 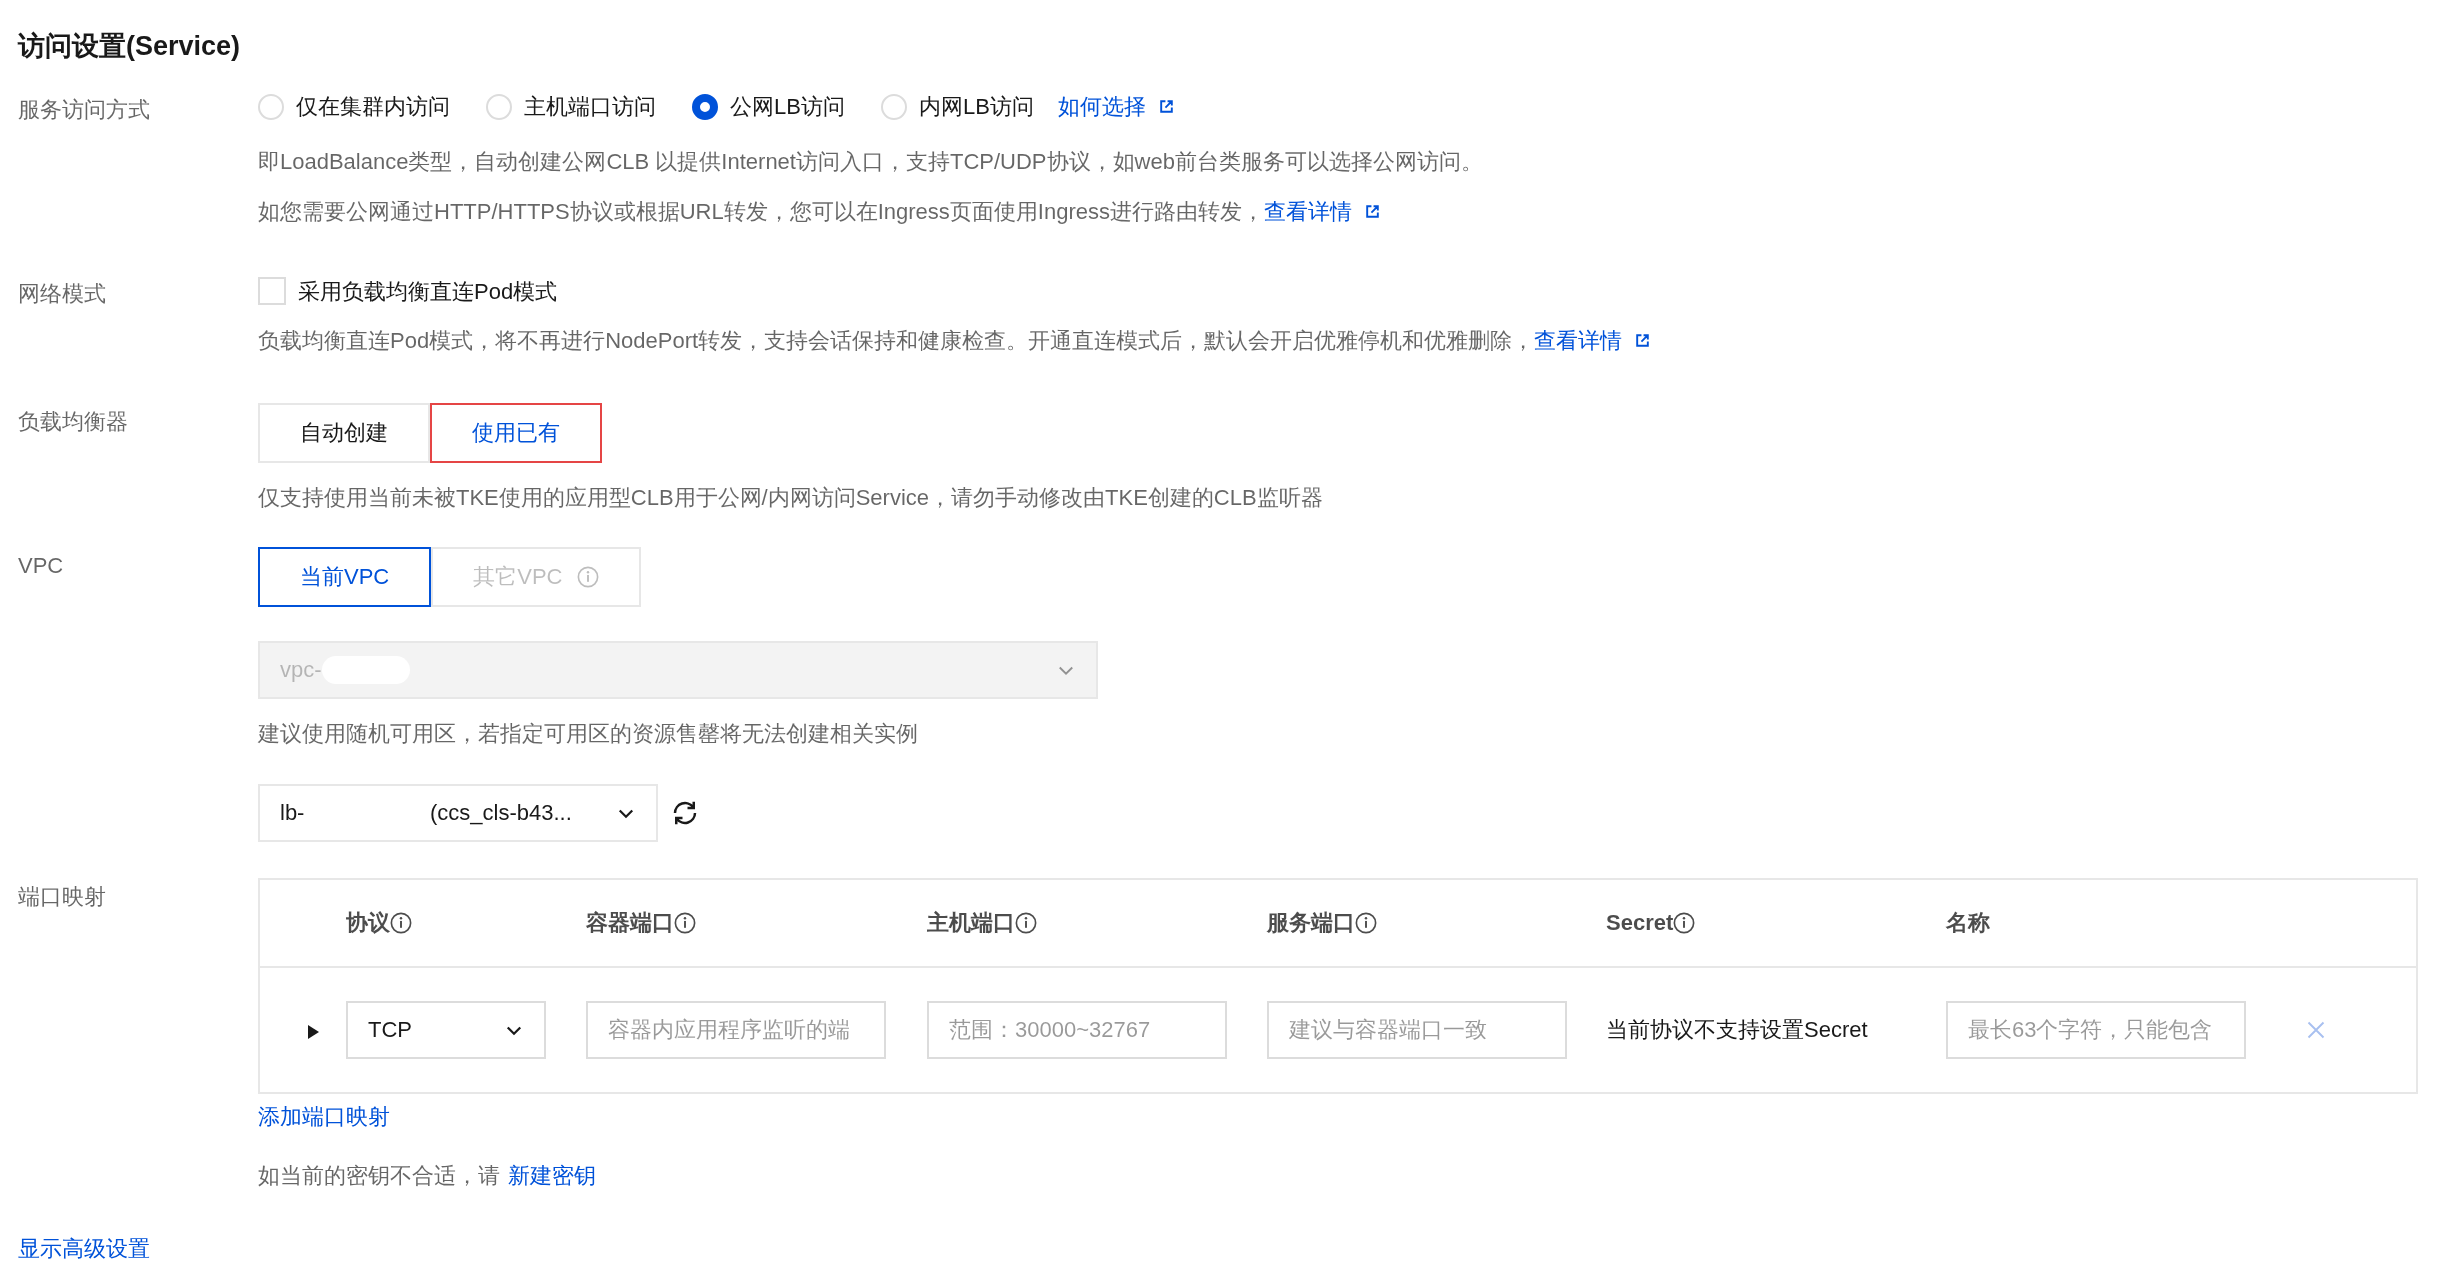 I want to click on column-header: 名称, so click(x=1968, y=923).